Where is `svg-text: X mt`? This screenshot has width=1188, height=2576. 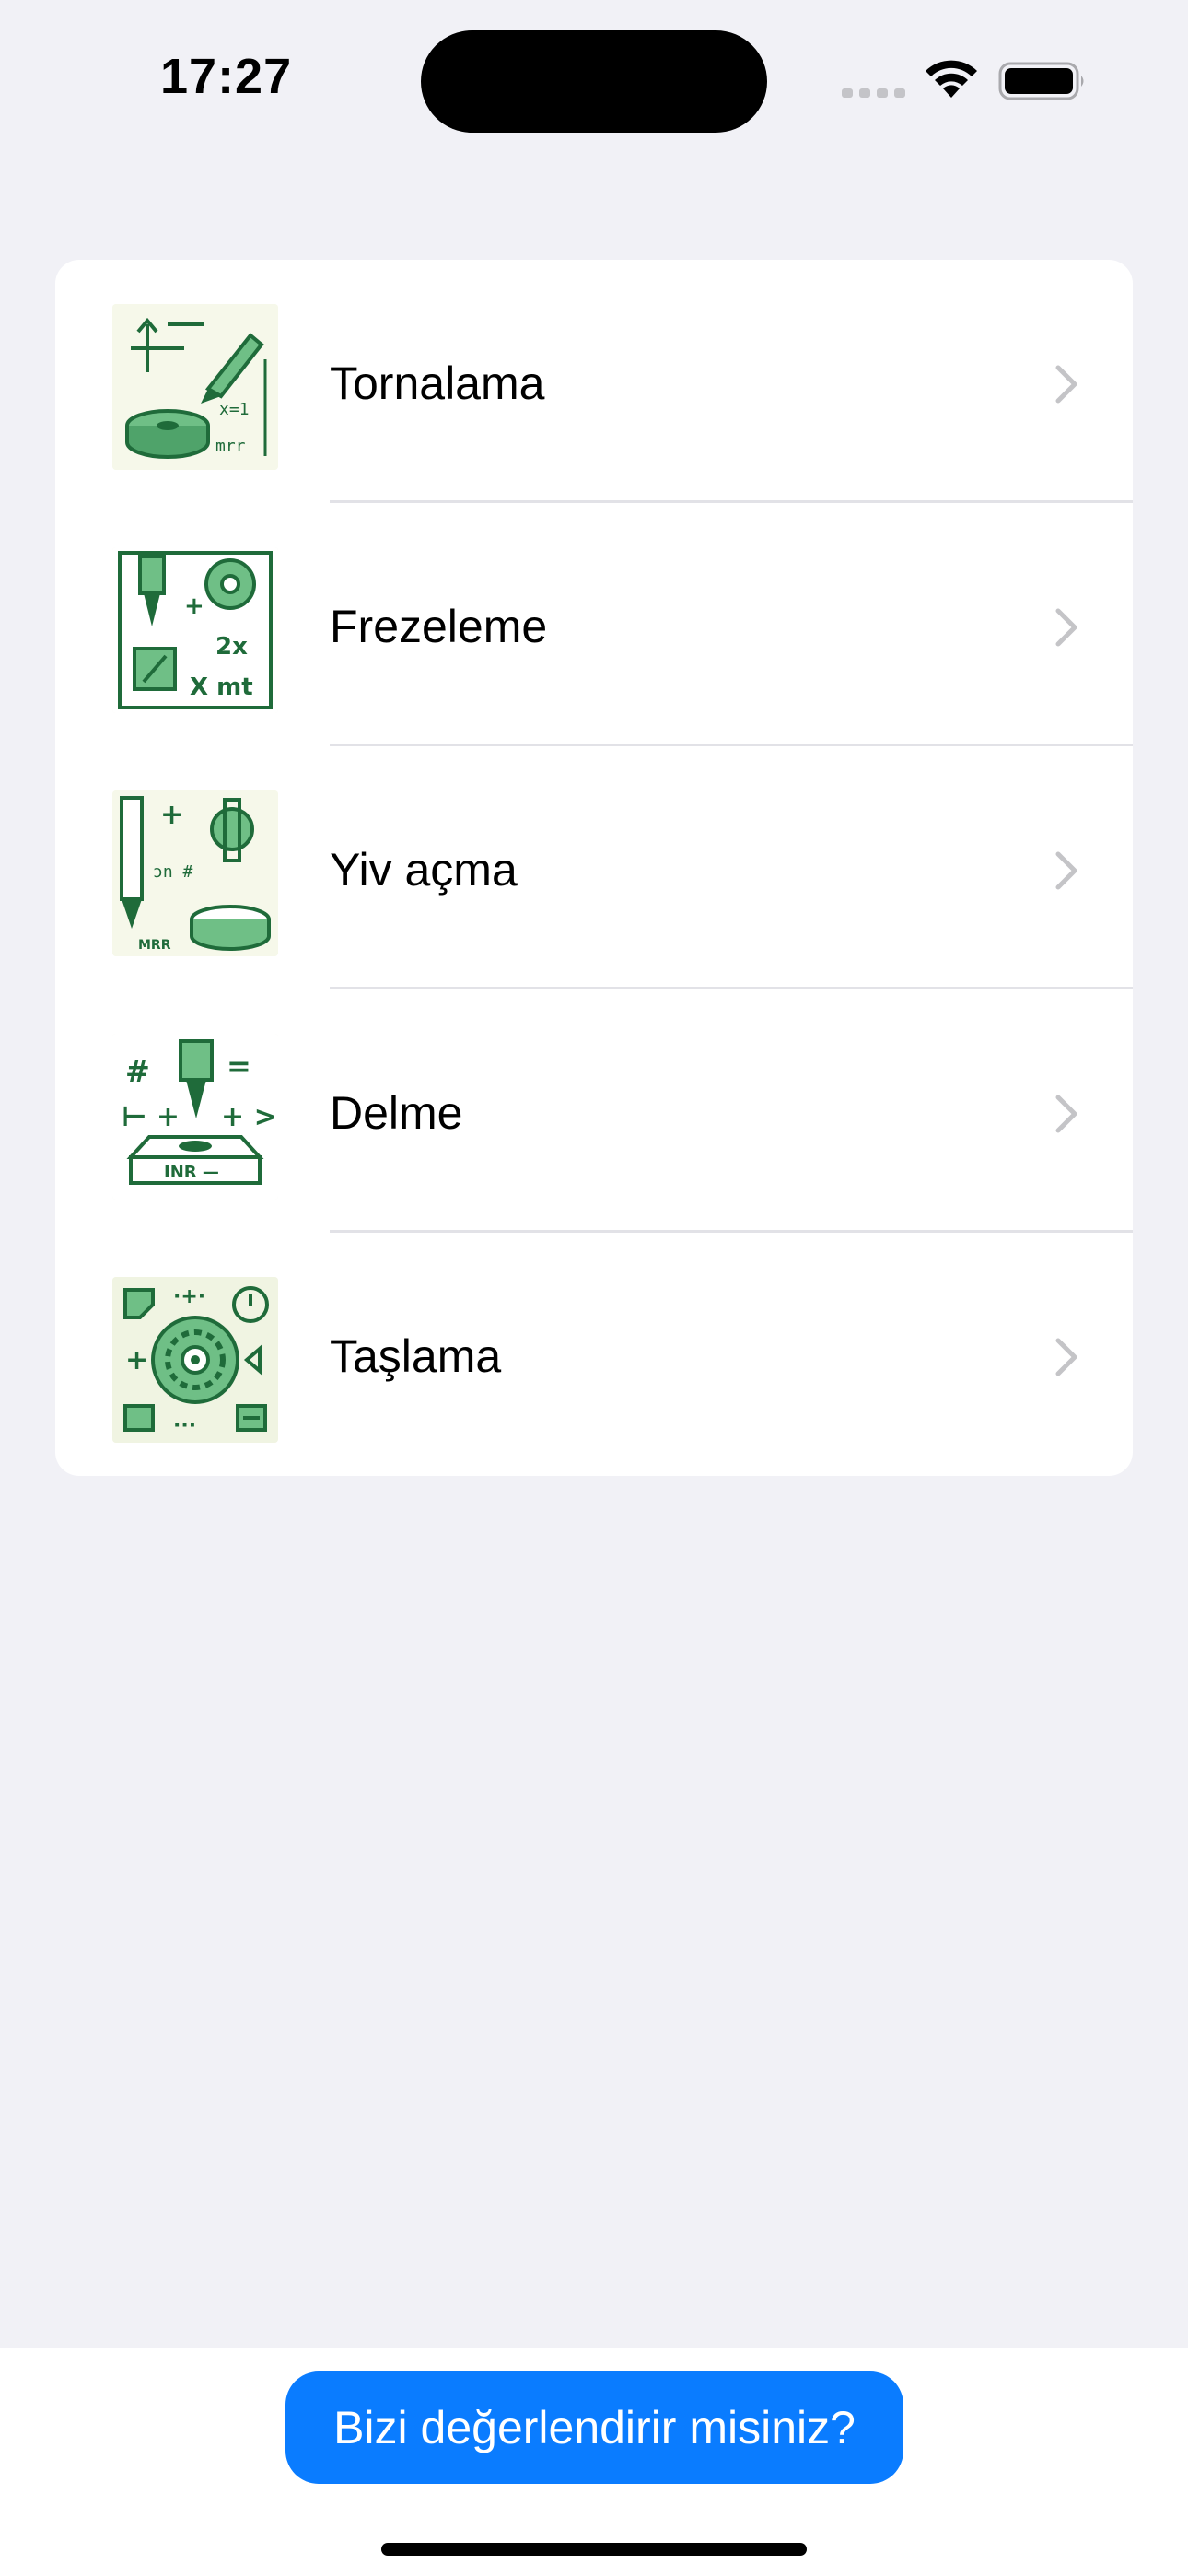
svg-text: X mt is located at coordinates (221, 687).